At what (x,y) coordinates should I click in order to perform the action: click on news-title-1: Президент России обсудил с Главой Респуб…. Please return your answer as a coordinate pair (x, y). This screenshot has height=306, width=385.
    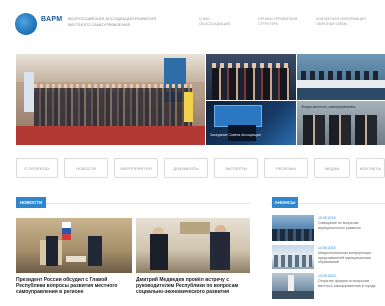
    Looking at the image, I should click on (74, 286).